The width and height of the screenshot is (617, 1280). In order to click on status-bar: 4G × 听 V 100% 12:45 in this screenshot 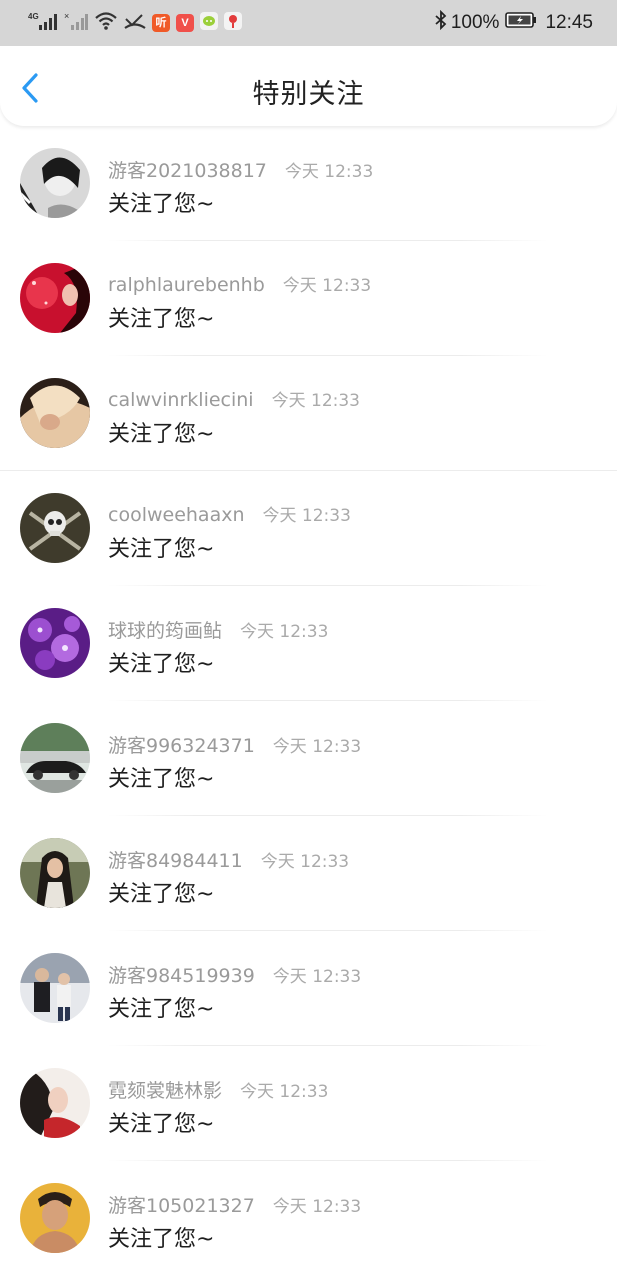, I will do `click(308, 23)`.